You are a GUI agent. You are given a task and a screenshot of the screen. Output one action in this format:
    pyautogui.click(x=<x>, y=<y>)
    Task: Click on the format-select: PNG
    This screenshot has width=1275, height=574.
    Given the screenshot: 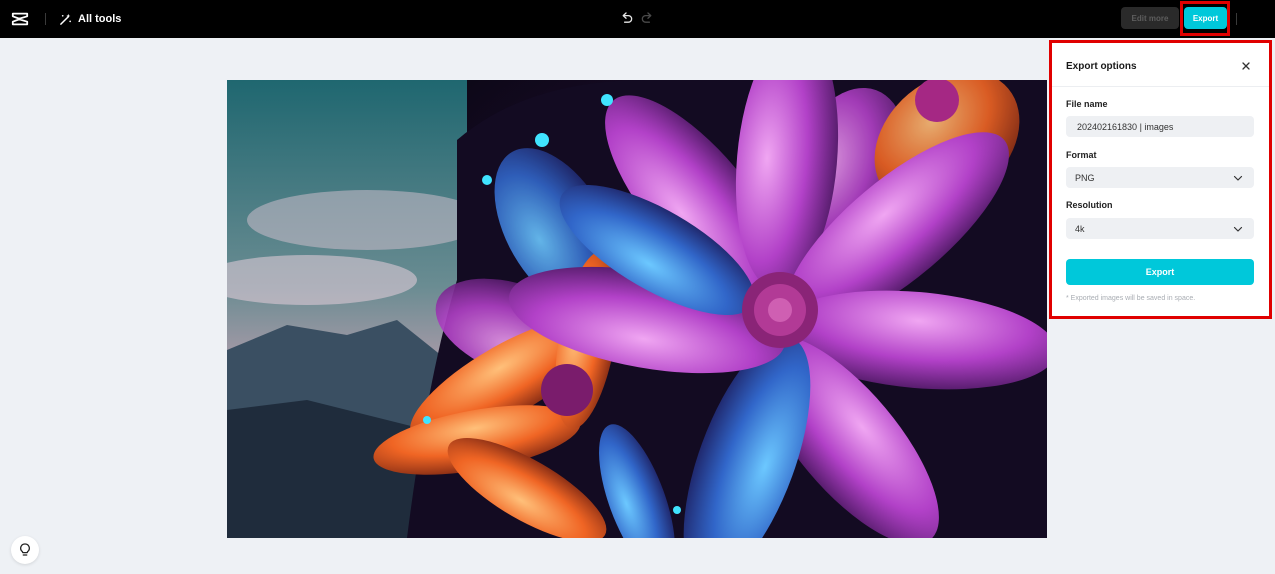 What is the action you would take?
    pyautogui.click(x=1160, y=177)
    